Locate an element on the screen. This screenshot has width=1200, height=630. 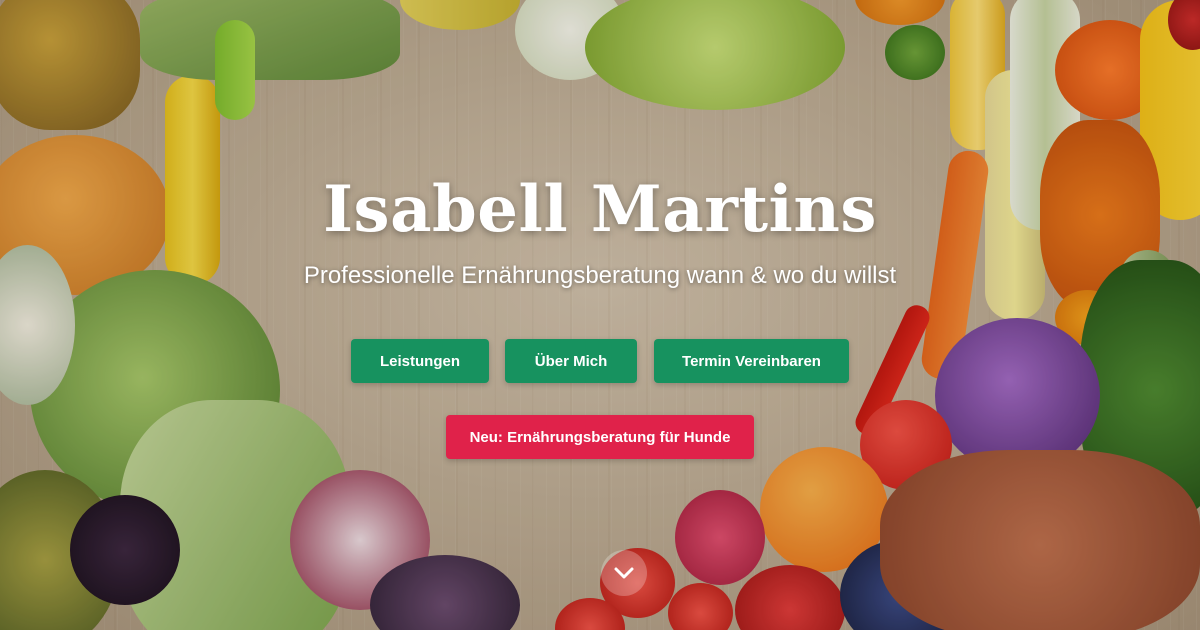
dog-nutrition-button: Neu: Ernährungsberatung für Hunde is located at coordinates (600, 437).